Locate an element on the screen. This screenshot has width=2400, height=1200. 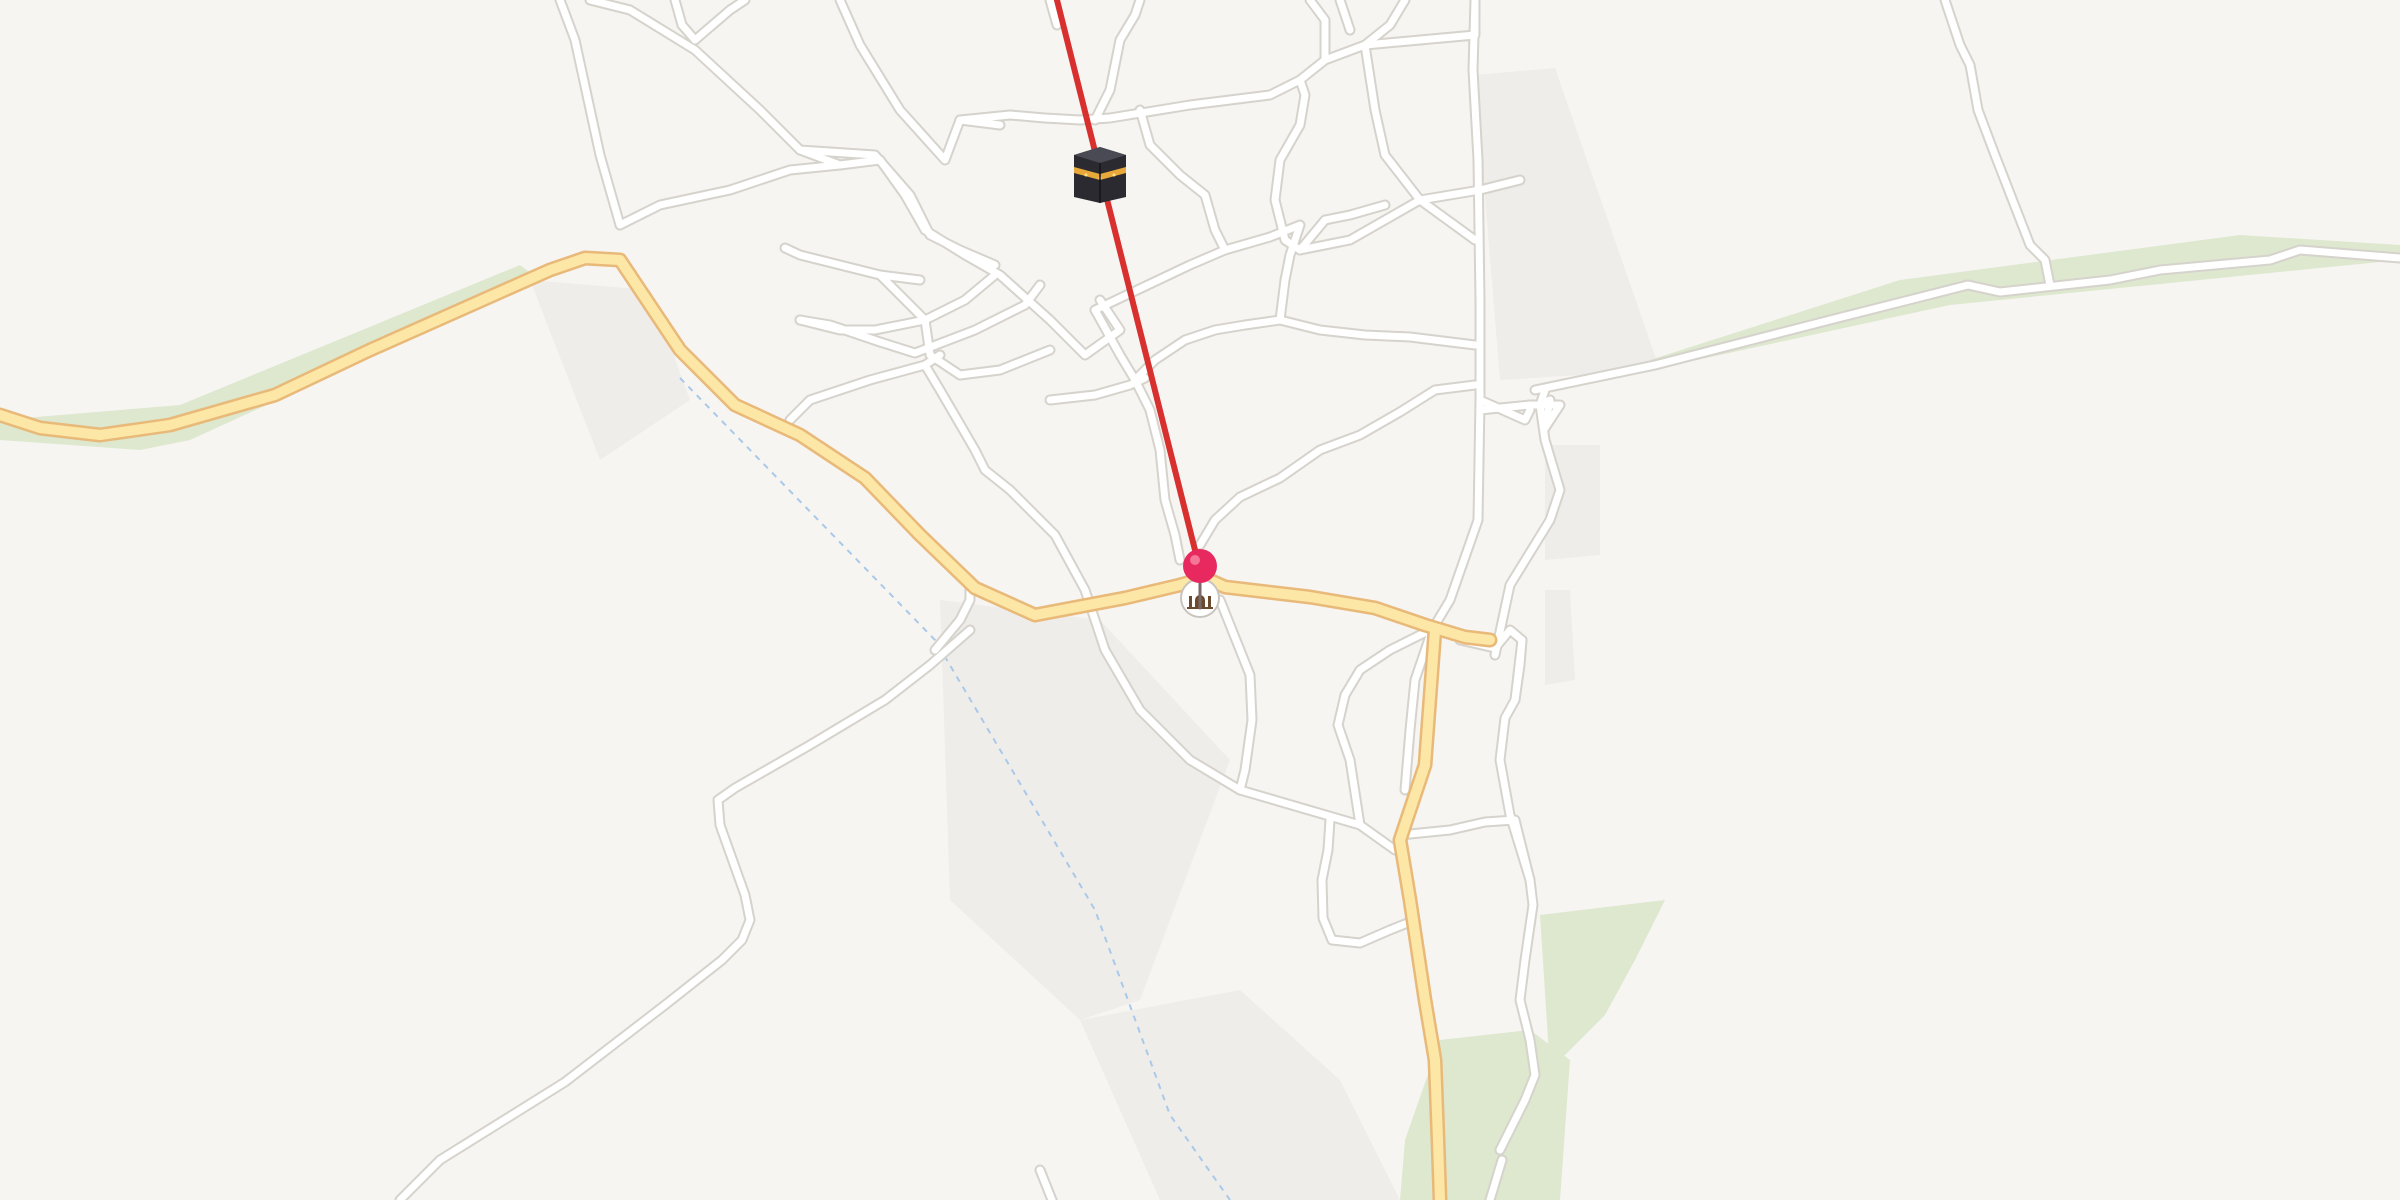
kaaba-icon is located at coordinates (1100, 175).